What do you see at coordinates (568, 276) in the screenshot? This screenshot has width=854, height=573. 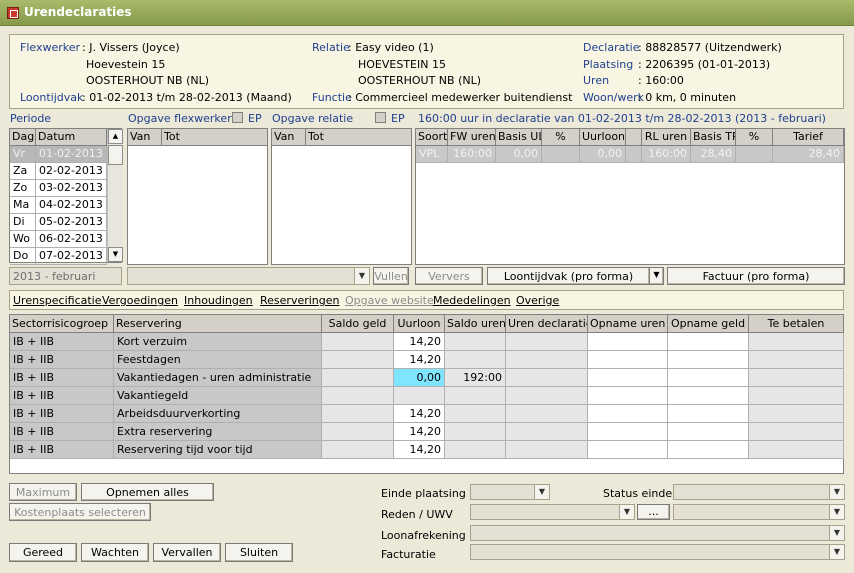 I see `loontijdvak-button: Loontijdvak (pro forma)` at bounding box center [568, 276].